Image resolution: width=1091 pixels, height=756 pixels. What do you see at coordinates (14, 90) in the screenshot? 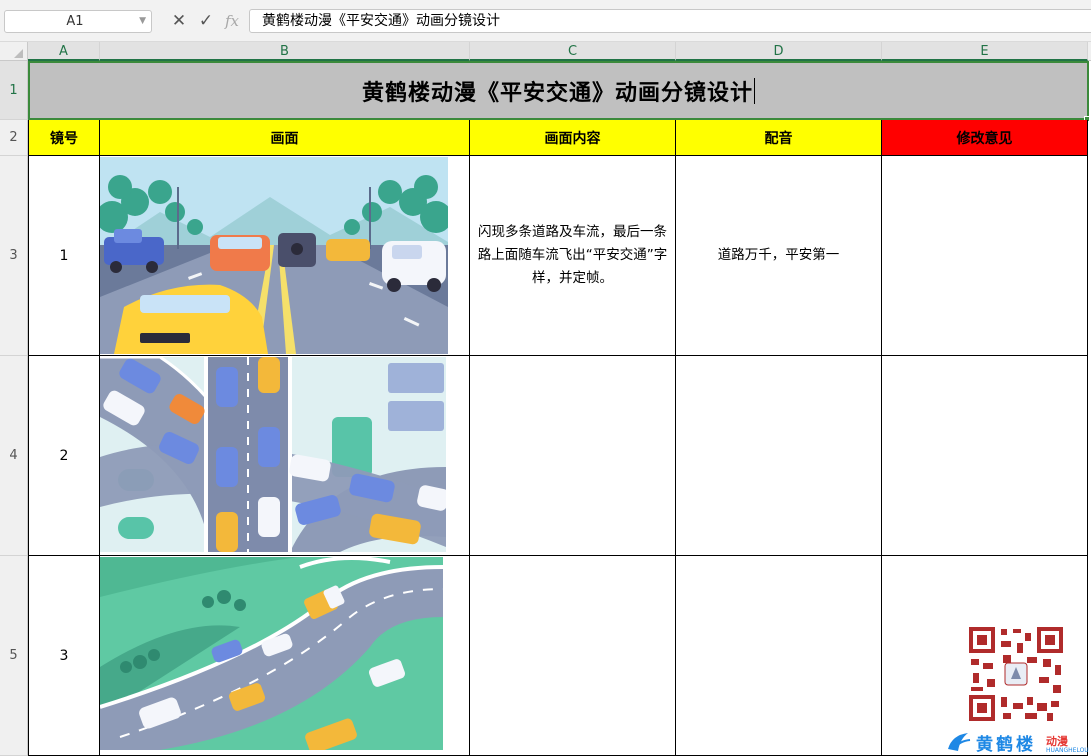
I see `row-header-1: 1` at bounding box center [14, 90].